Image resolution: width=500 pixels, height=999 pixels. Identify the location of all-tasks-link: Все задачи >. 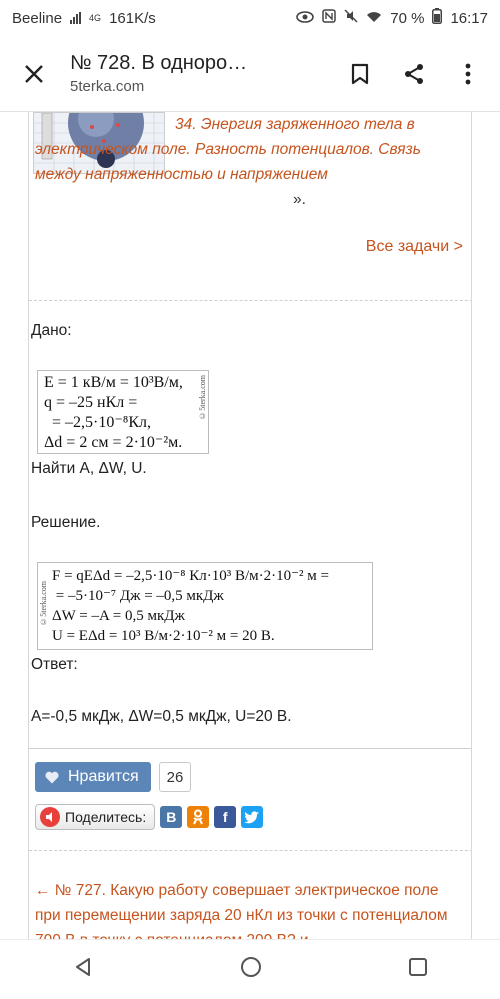
(414, 247).